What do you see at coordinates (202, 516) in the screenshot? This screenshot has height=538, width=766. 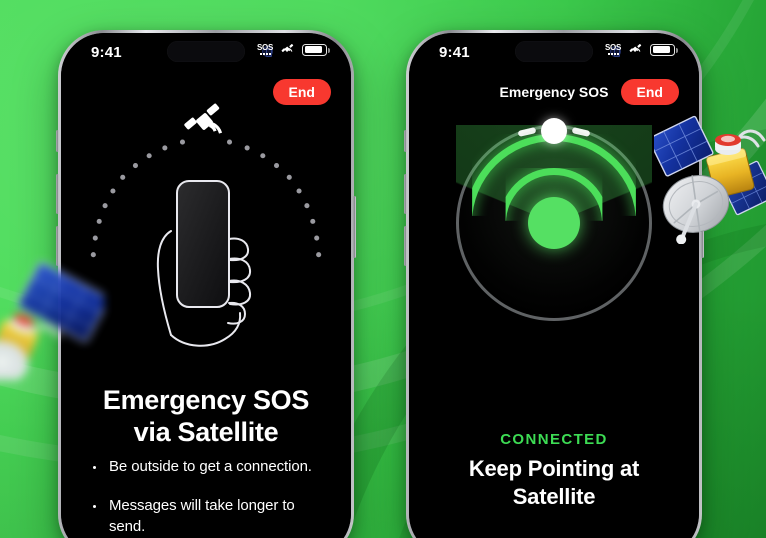 I see `list-item-label: Messages will take longer to send.` at bounding box center [202, 516].